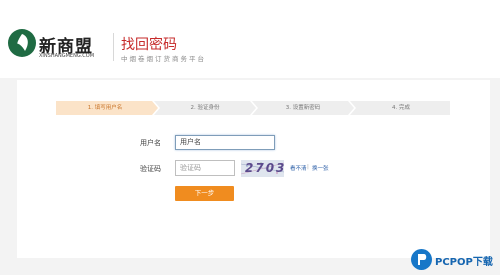 This screenshot has height=275, width=500. What do you see at coordinates (22, 43) in the screenshot?
I see `logo-icon` at bounding box center [22, 43].